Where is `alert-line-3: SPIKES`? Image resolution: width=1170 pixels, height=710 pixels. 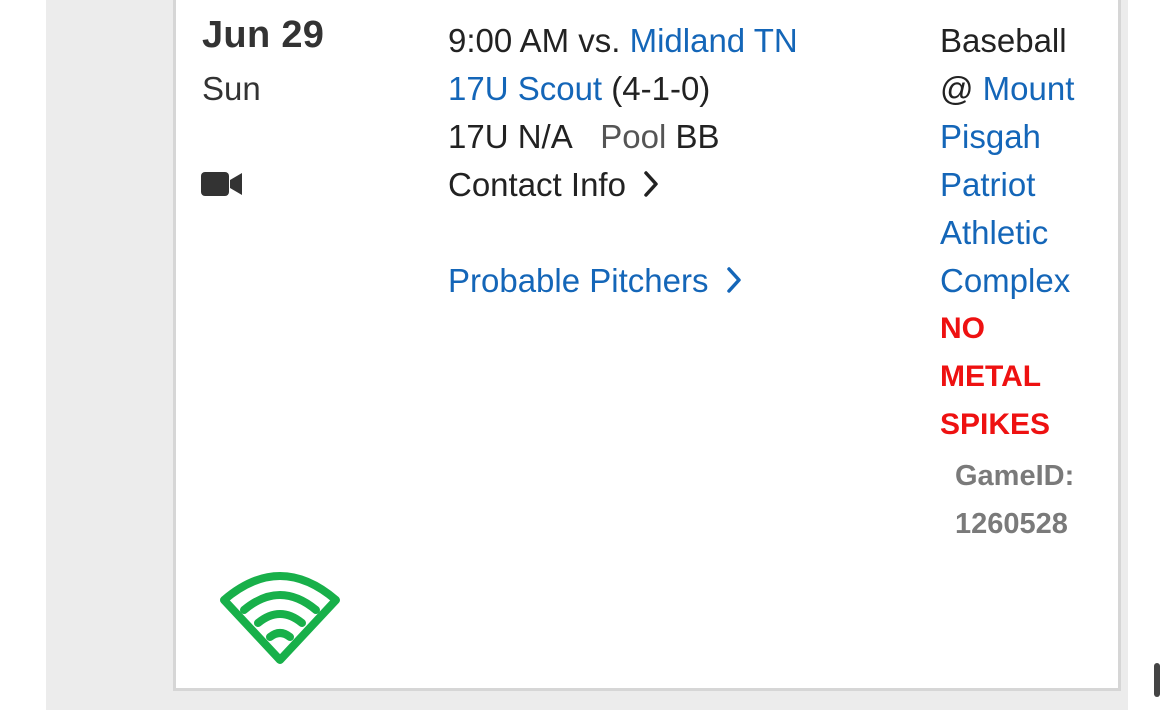
alert-line-3: SPIKES is located at coordinates (995, 424).